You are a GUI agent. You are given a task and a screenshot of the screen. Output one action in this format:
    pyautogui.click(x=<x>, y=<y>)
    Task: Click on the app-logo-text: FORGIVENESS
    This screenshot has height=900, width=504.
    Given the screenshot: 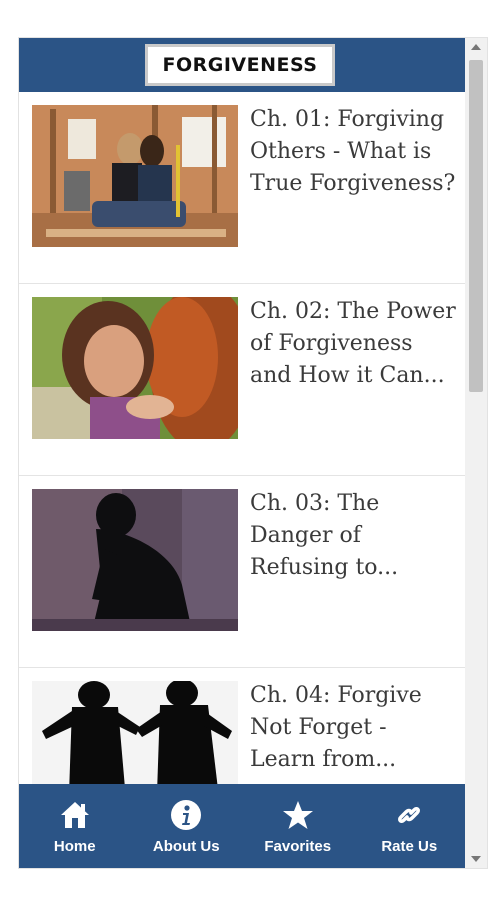 What is the action you would take?
    pyautogui.click(x=240, y=65)
    